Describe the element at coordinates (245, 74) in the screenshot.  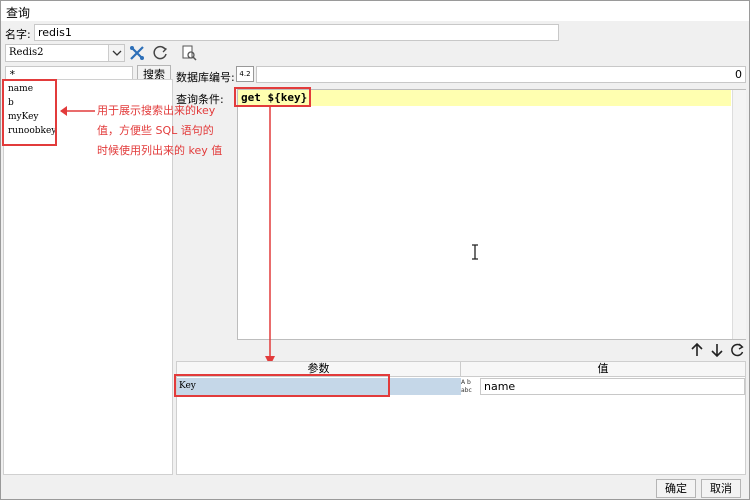
I see `number-format-icon: 4.2` at that location.